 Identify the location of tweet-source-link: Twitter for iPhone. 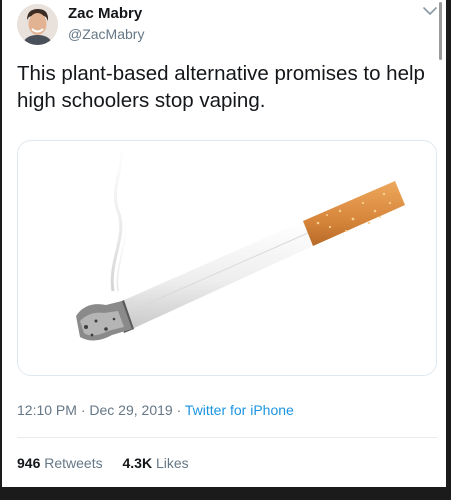
(239, 410).